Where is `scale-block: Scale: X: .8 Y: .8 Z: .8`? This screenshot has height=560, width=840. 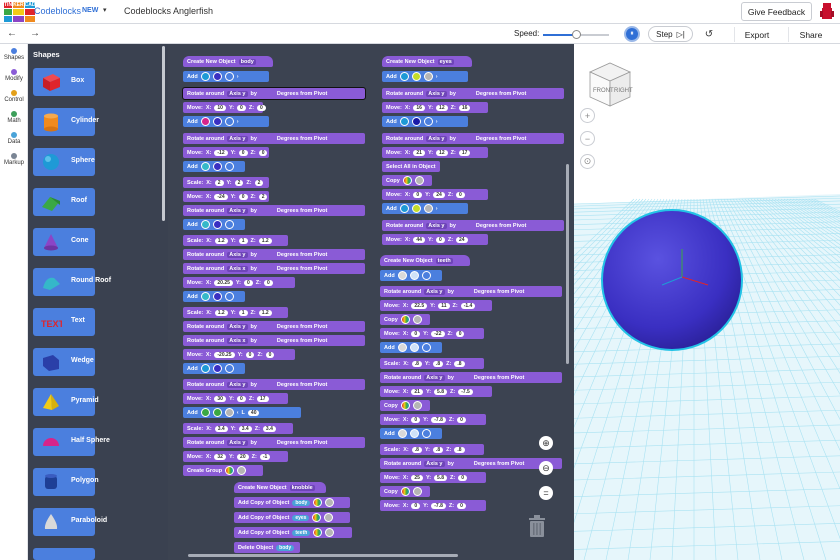
scale-block: Scale: X: .8 Y: .8 Z: .8 is located at coordinates (432, 363).